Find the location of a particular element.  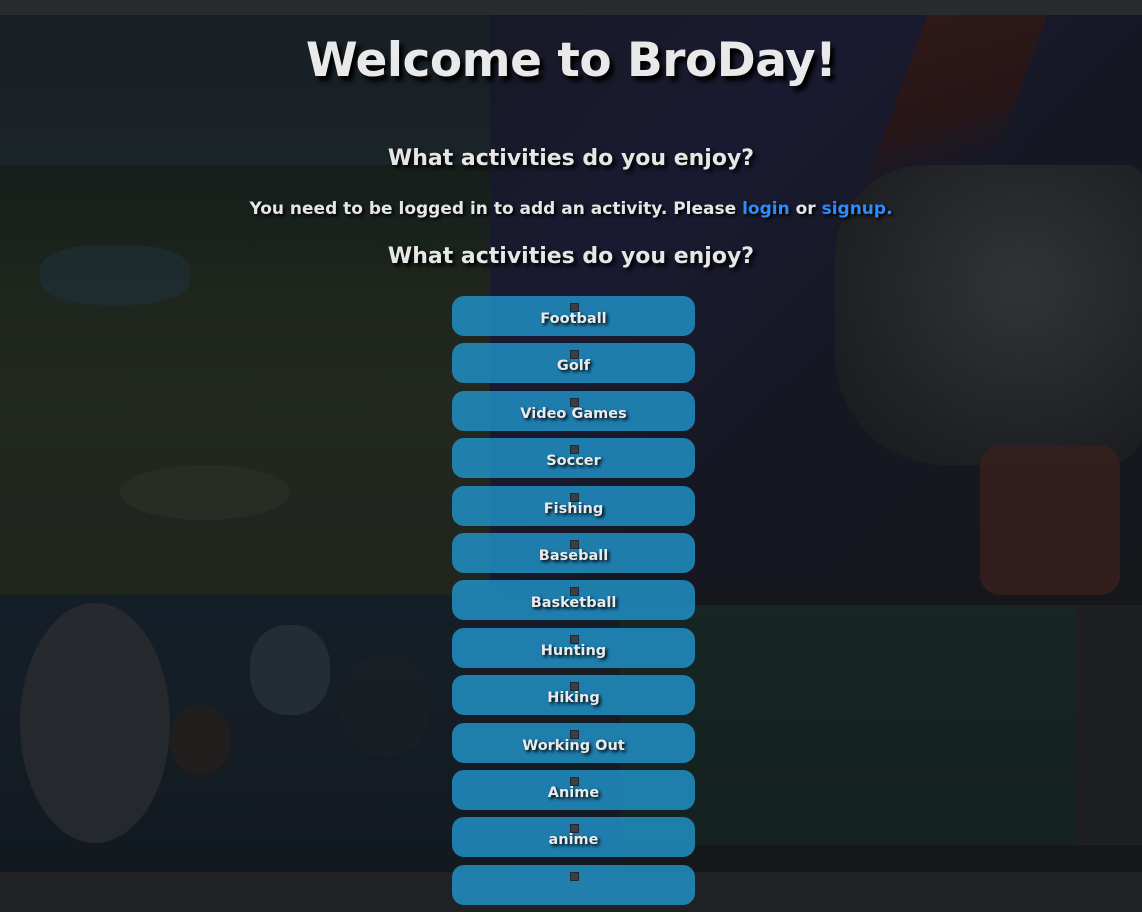

activity-item-baseball: Baseball is located at coordinates (573, 552).